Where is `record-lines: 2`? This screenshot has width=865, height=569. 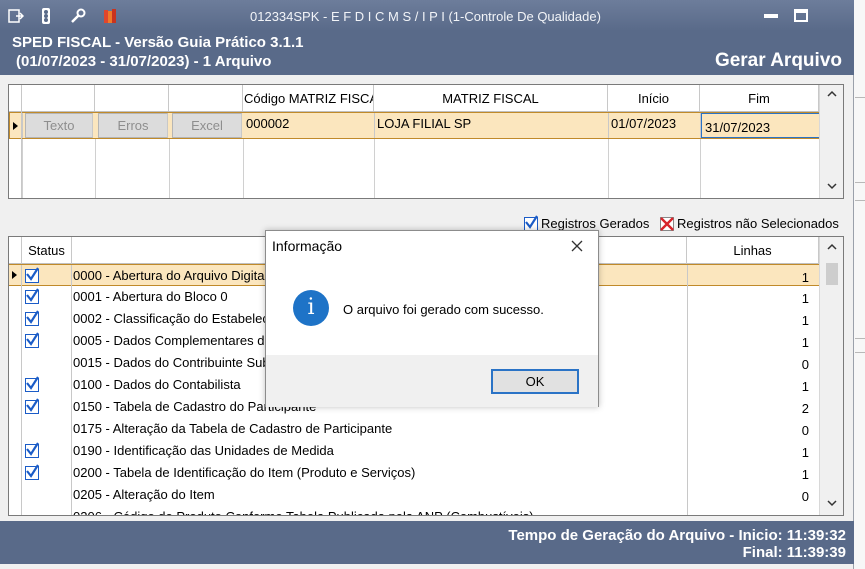
record-lines: 2 is located at coordinates (752, 407).